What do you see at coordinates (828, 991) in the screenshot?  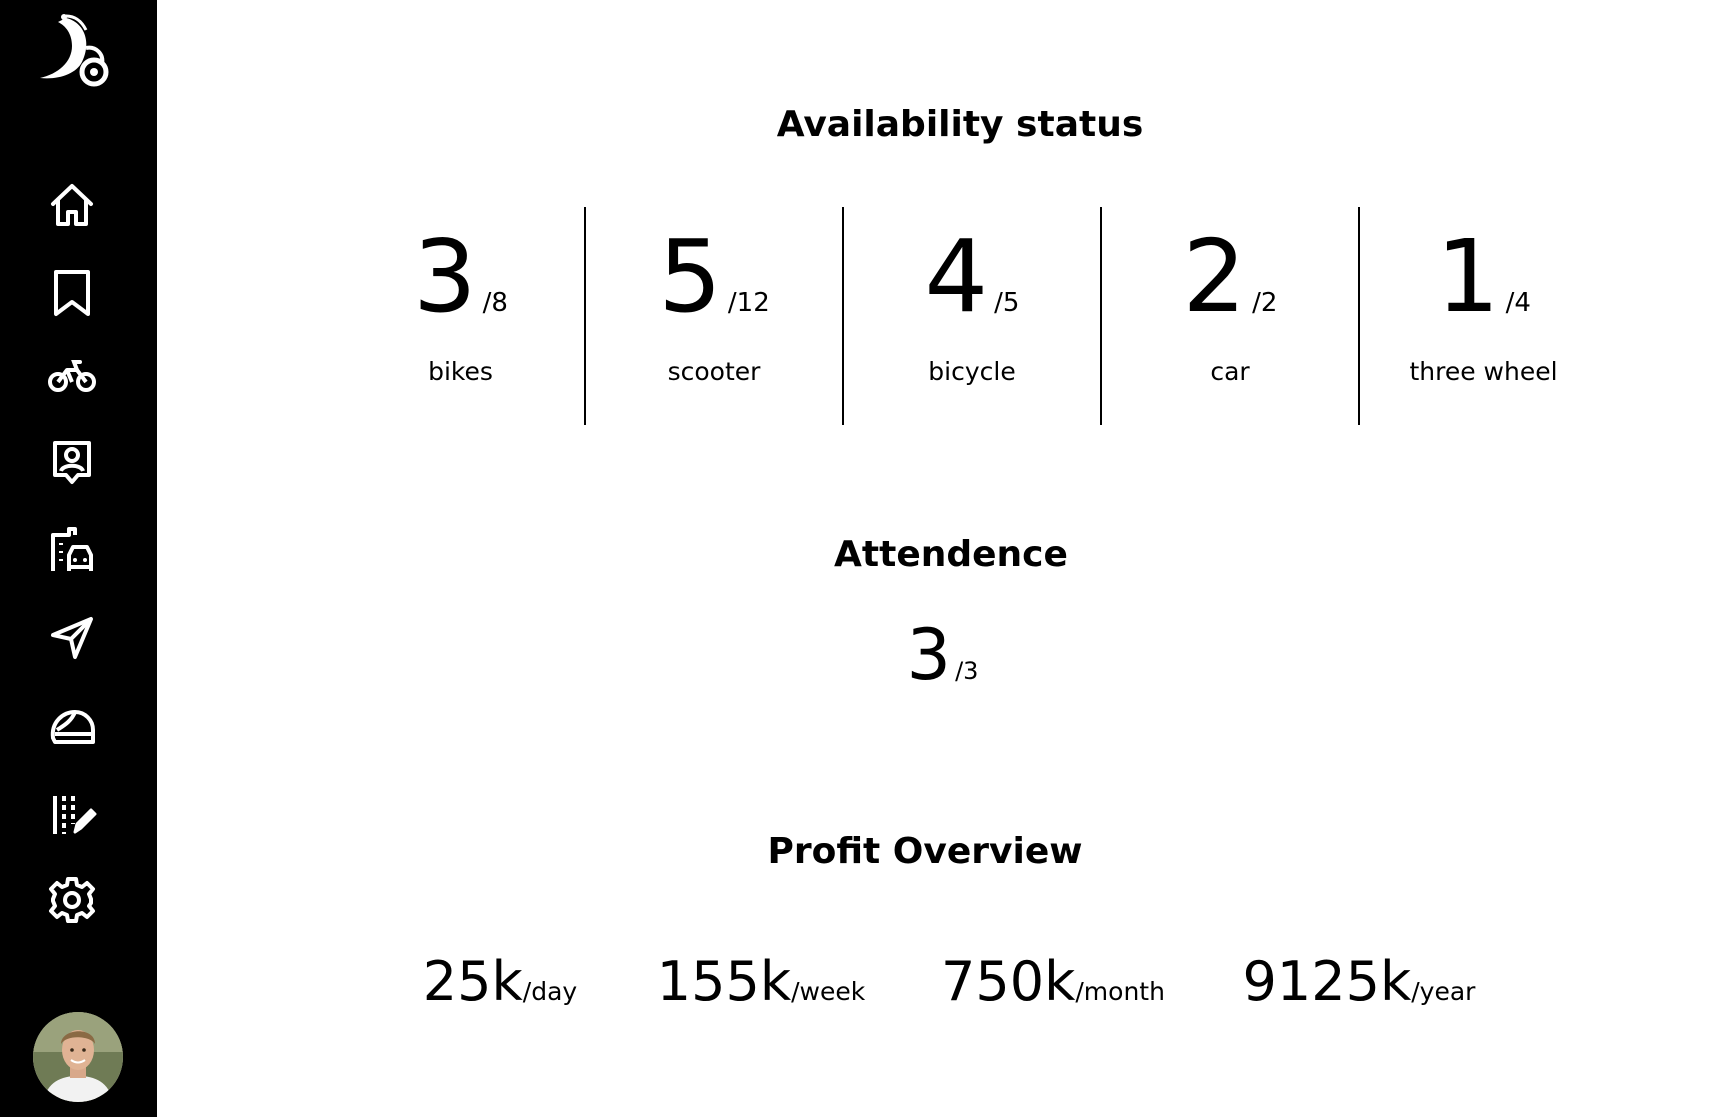 I see `profit-unit: /week` at bounding box center [828, 991].